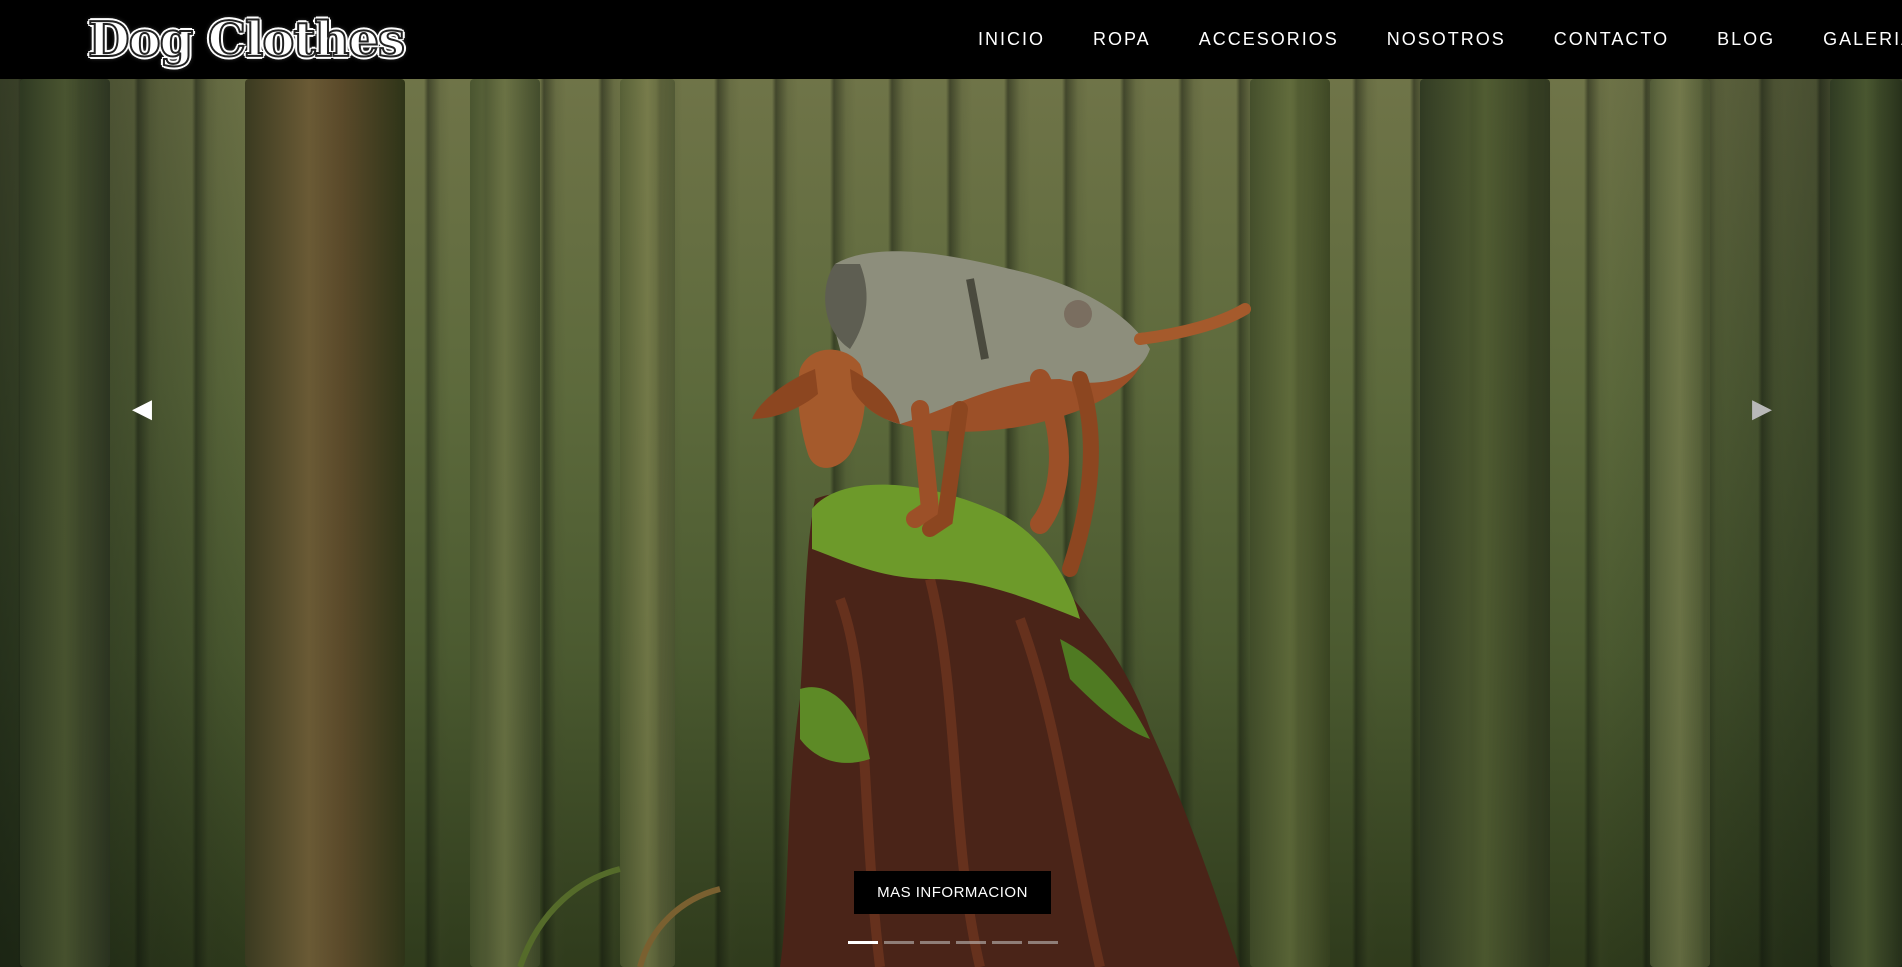 The height and width of the screenshot is (967, 1902). What do you see at coordinates (953, 942) in the screenshot?
I see `carousel-indicators` at bounding box center [953, 942].